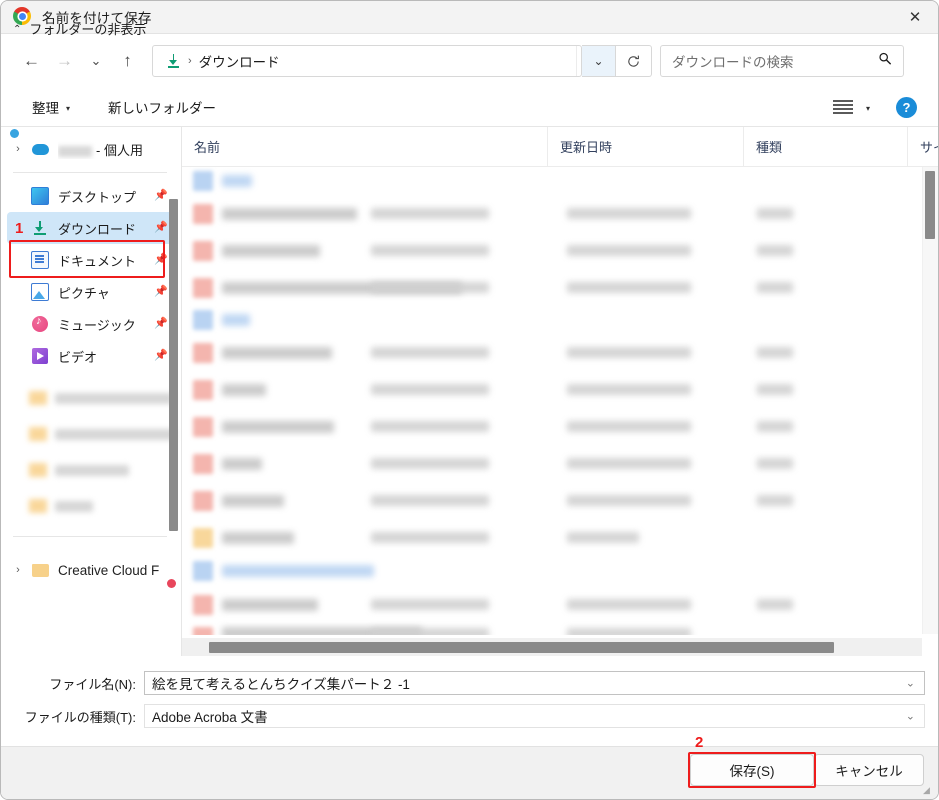  I want to click on column-header-name: 名前 ⌄, so click(364, 146).